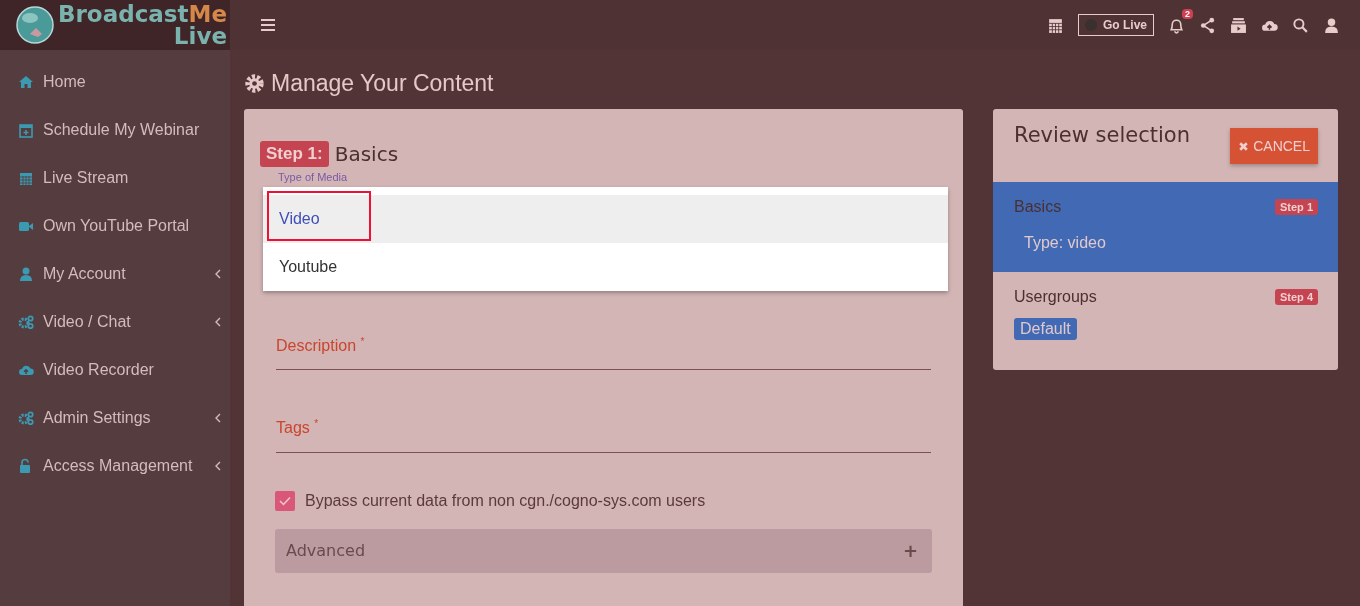  I want to click on step-title: Basics, so click(366, 154).